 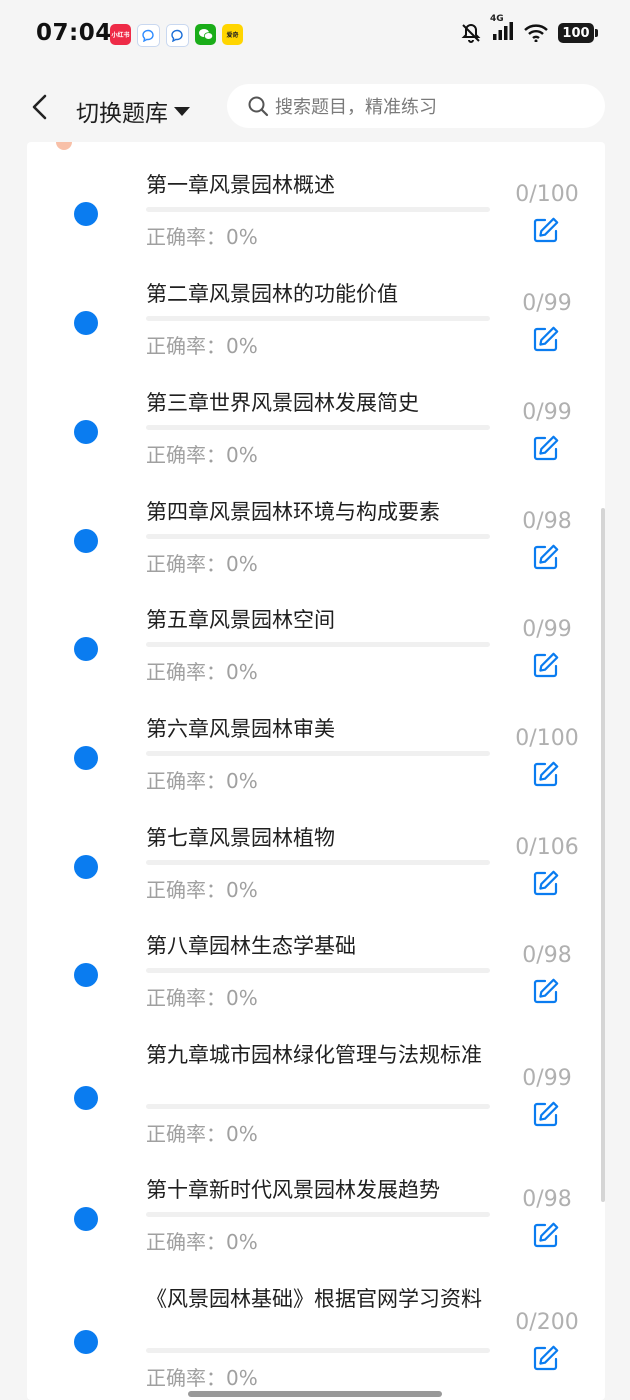 I want to click on chevron-left-icon, so click(x=39, y=107).